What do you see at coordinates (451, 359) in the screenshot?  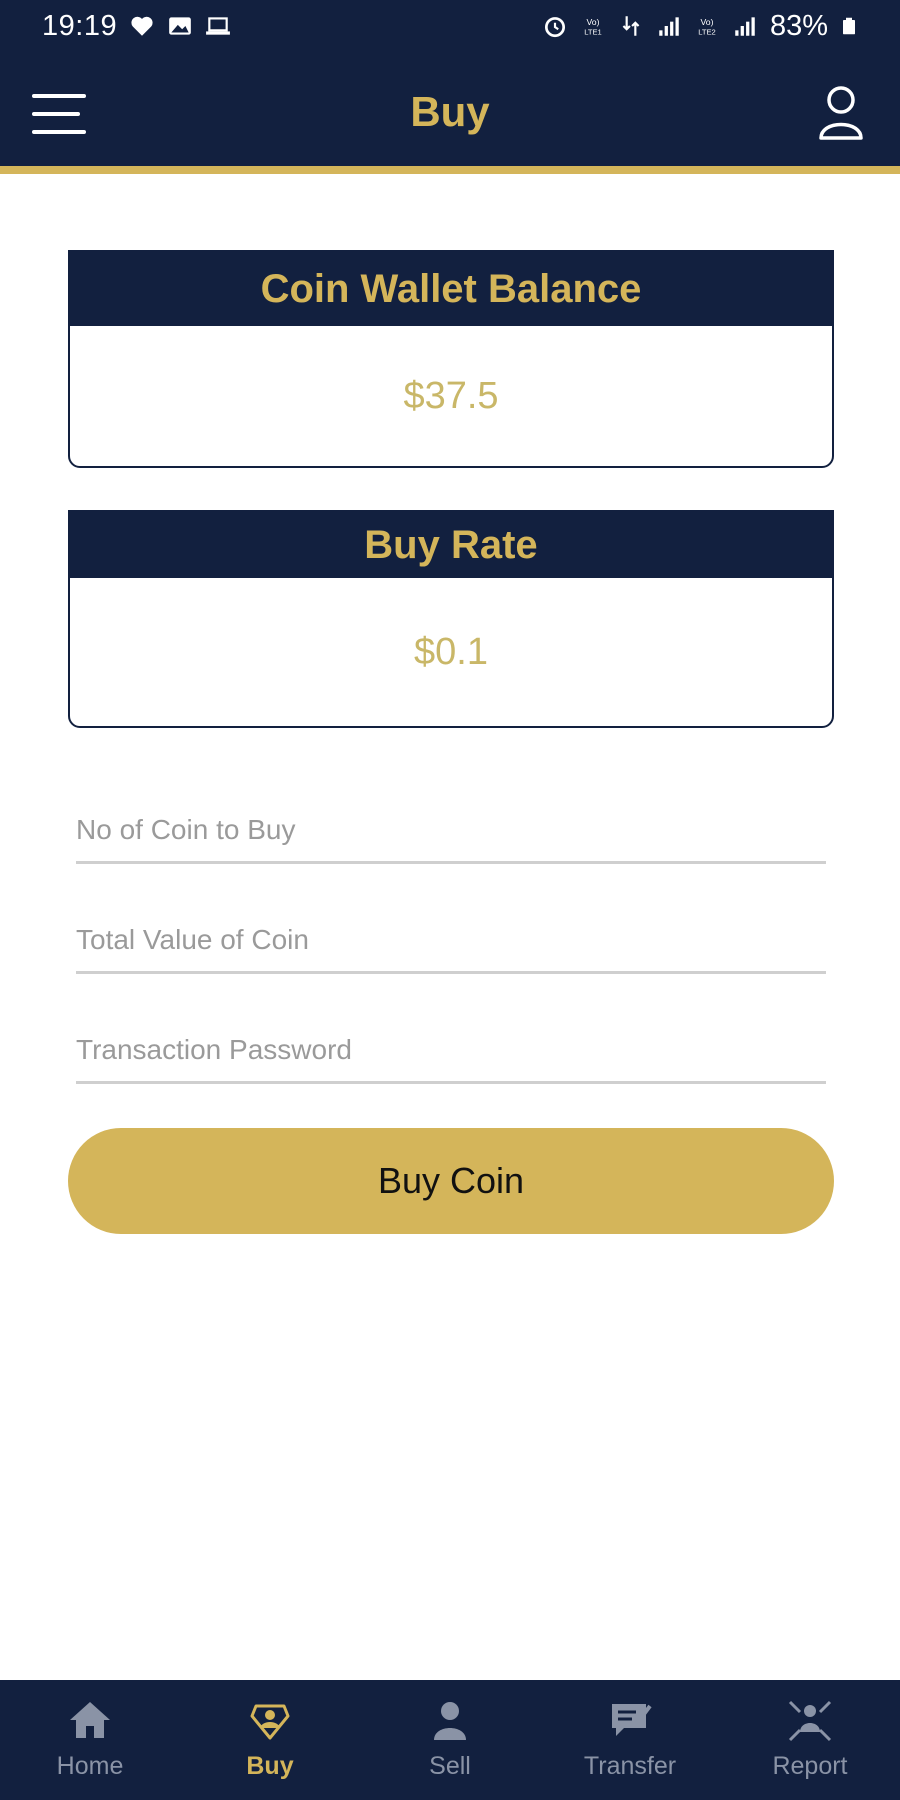 I see `wallet-balance-card: Coin Wallet Balance $37.5` at bounding box center [451, 359].